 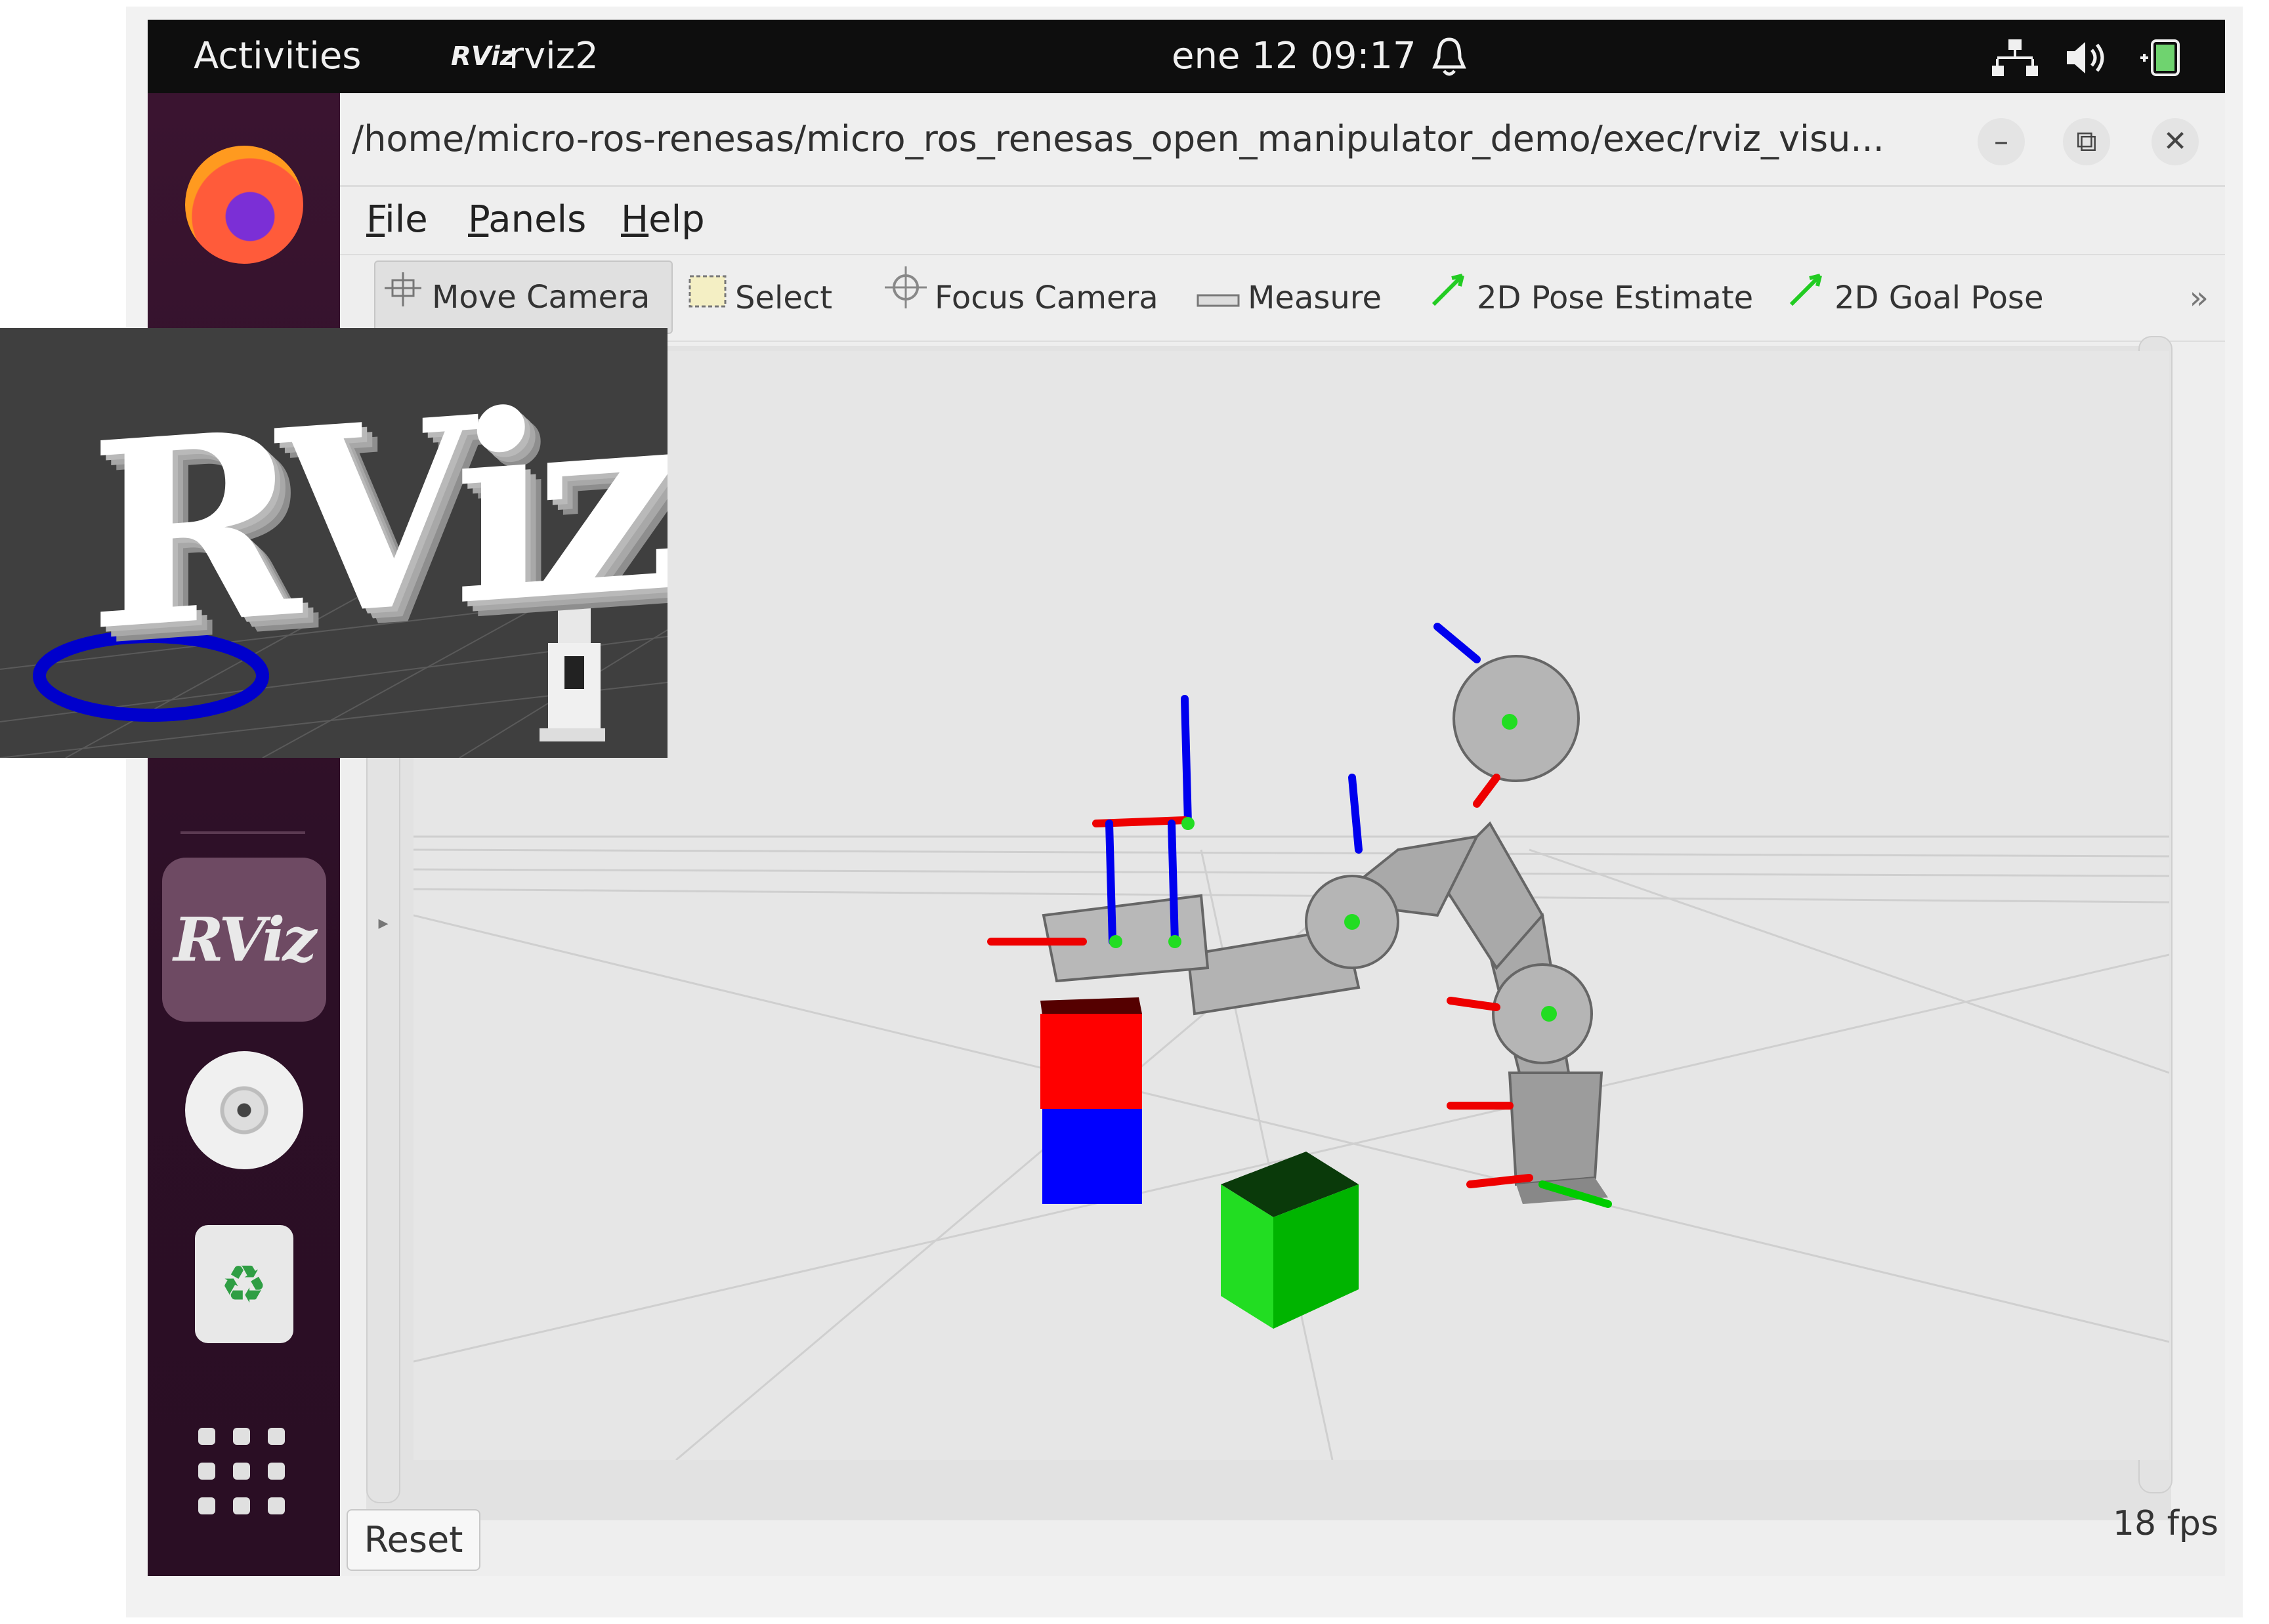 I want to click on clock: ene 12 09:17, so click(x=1294, y=57).